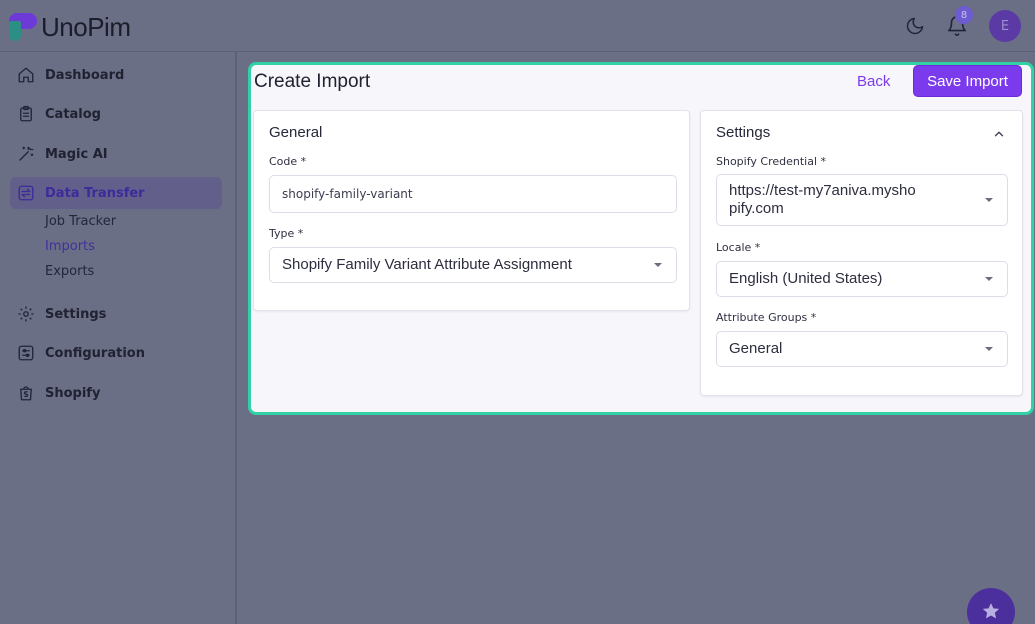  I want to click on sidebar-item-catalog: Catalog, so click(116, 114).